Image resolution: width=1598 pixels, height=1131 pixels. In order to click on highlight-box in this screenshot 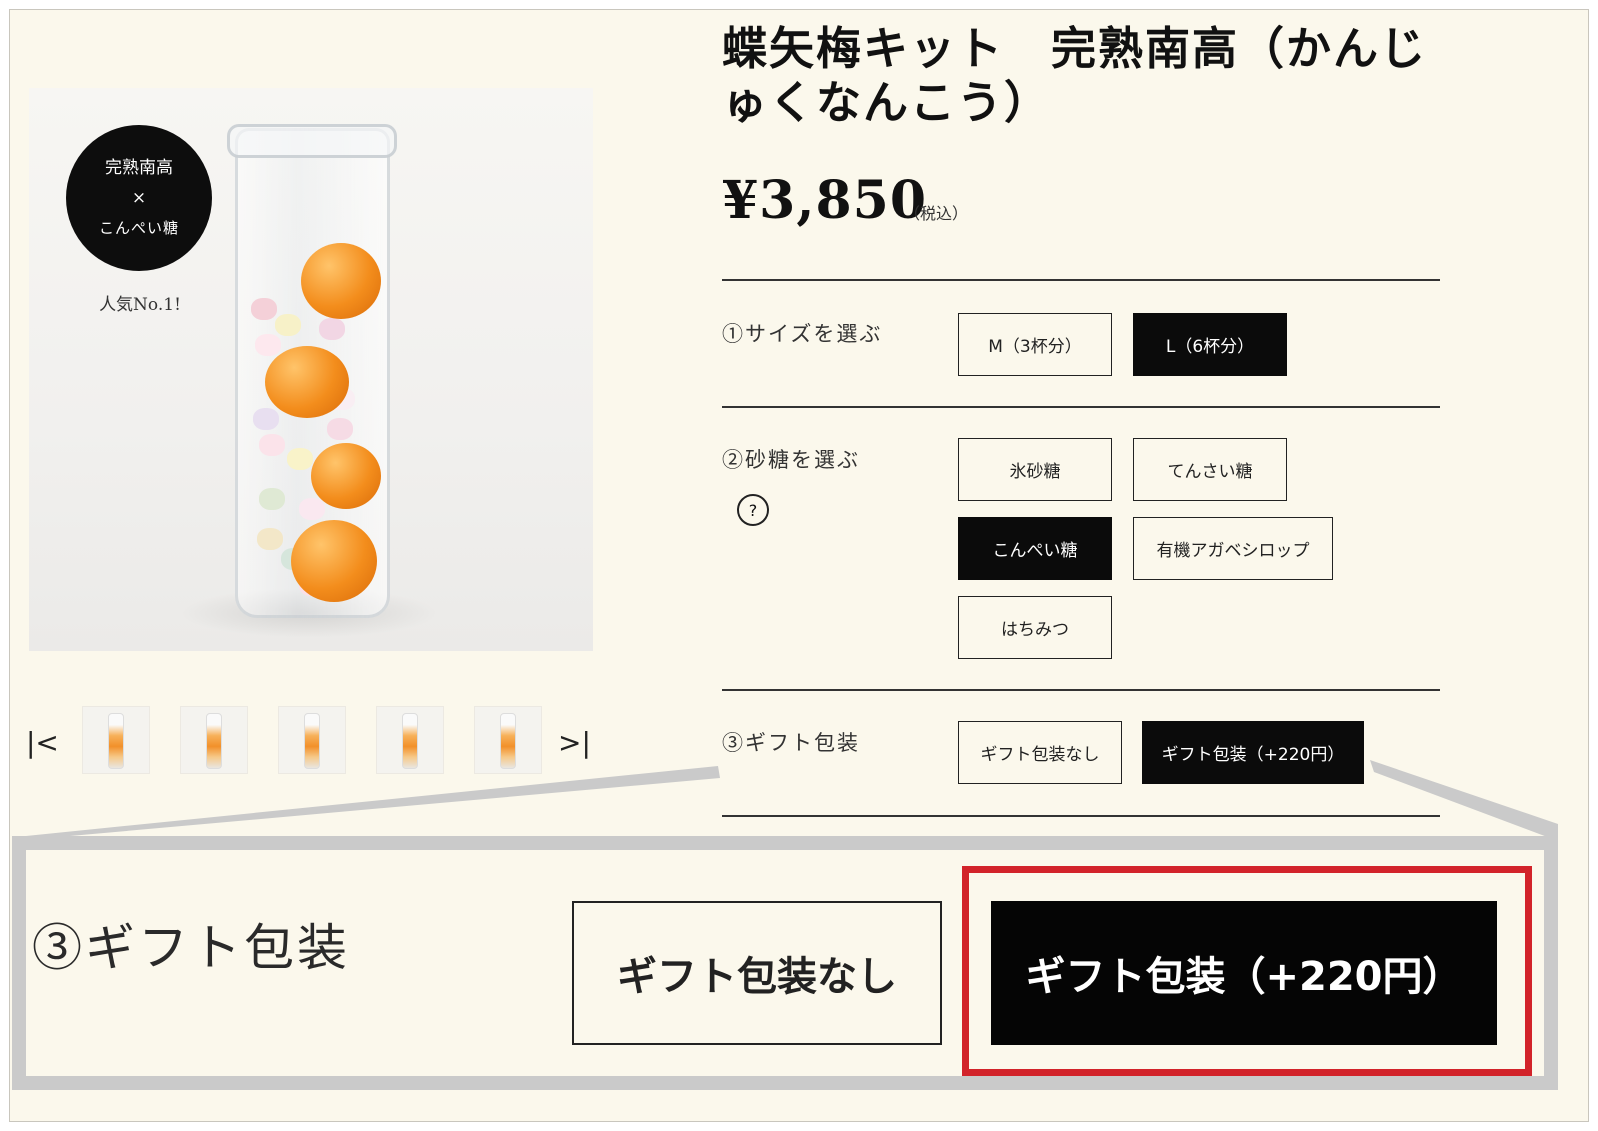, I will do `click(1247, 971)`.